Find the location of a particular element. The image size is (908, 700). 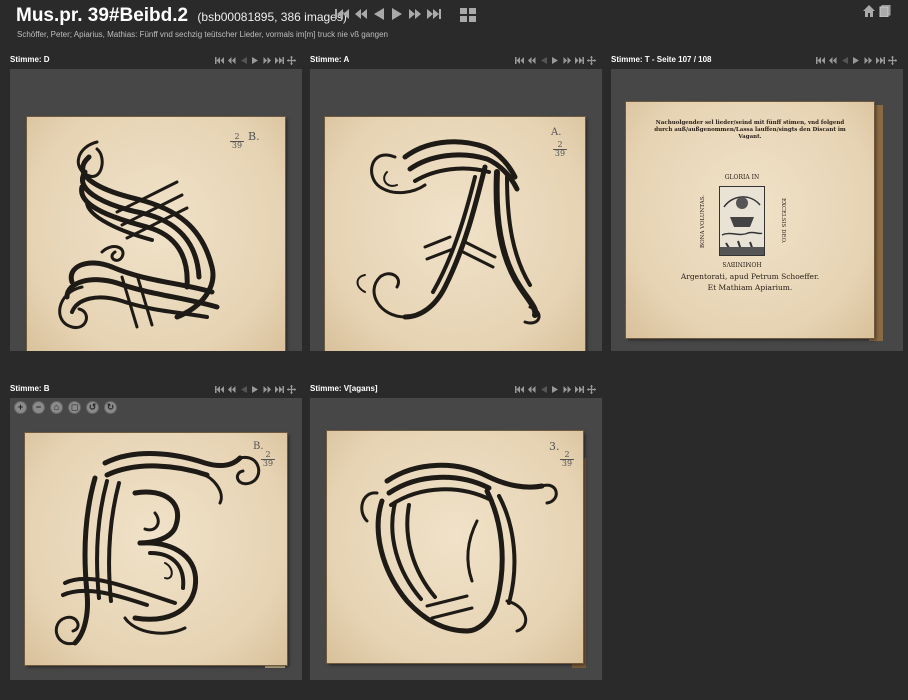

initial-letter-v is located at coordinates (459, 548).